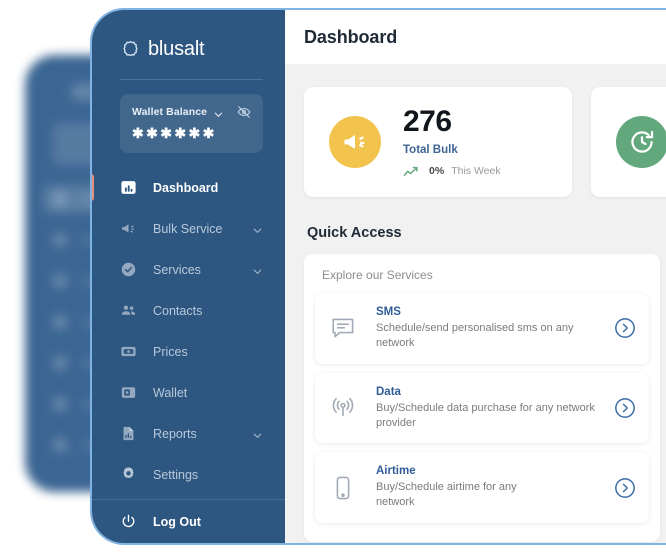 The height and width of the screenshot is (552, 666). I want to click on gear-icon, so click(128, 474).